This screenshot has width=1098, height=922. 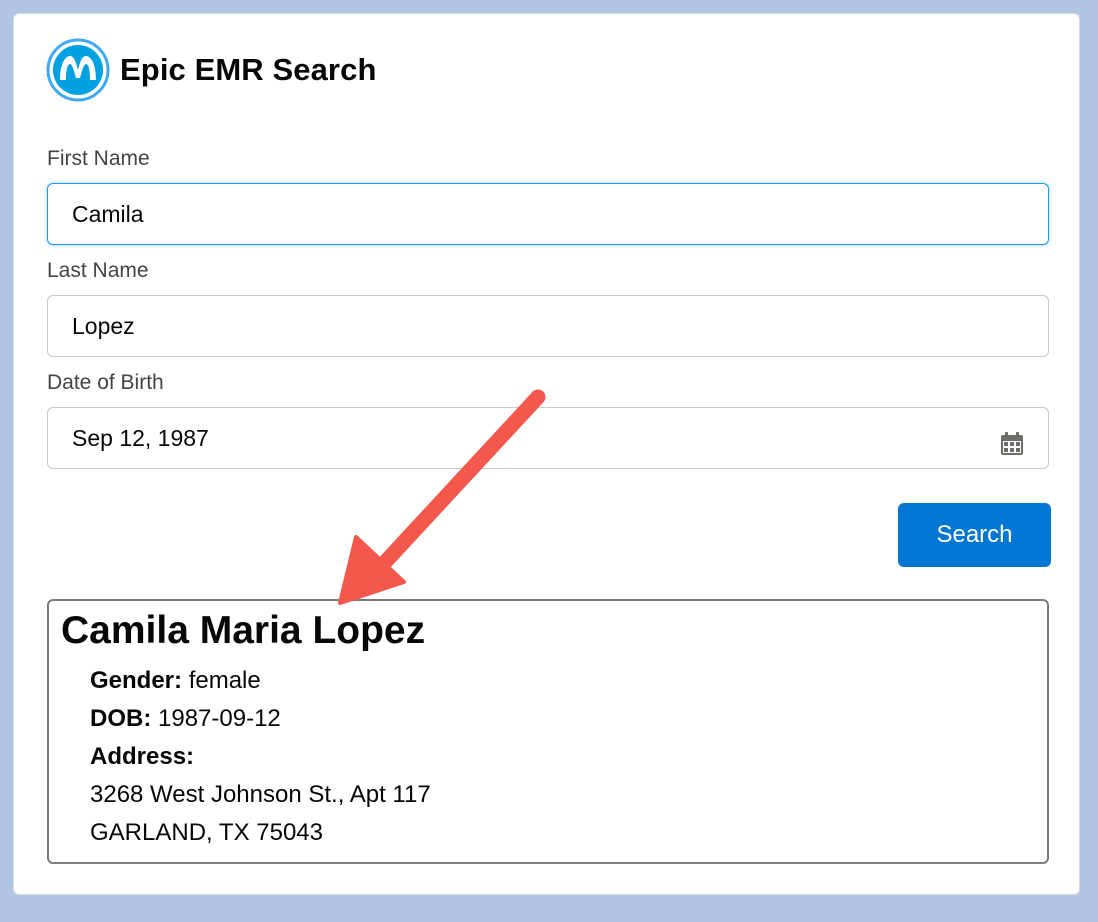 What do you see at coordinates (1012, 444) in the screenshot?
I see `calendar-icon` at bounding box center [1012, 444].